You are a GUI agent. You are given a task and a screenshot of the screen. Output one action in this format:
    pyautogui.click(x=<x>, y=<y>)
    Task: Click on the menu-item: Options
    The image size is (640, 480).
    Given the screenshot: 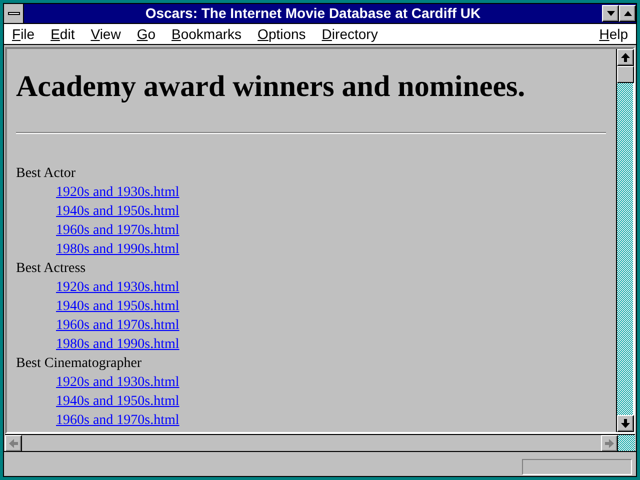 What is the action you would take?
    pyautogui.click(x=282, y=34)
    